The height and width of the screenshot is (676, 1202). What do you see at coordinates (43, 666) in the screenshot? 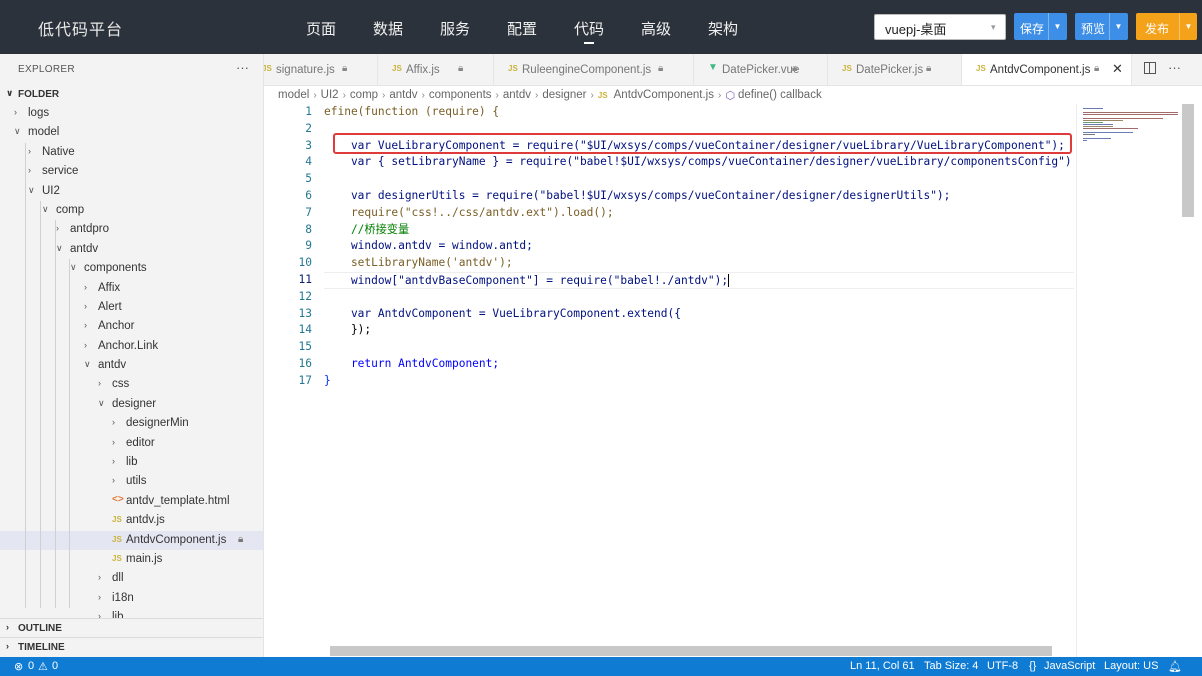
I see `warning-icon: ⚠` at bounding box center [43, 666].